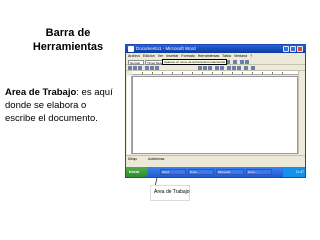  Describe the element at coordinates (246, 68) in the screenshot. I see `zoom-icon` at that location.